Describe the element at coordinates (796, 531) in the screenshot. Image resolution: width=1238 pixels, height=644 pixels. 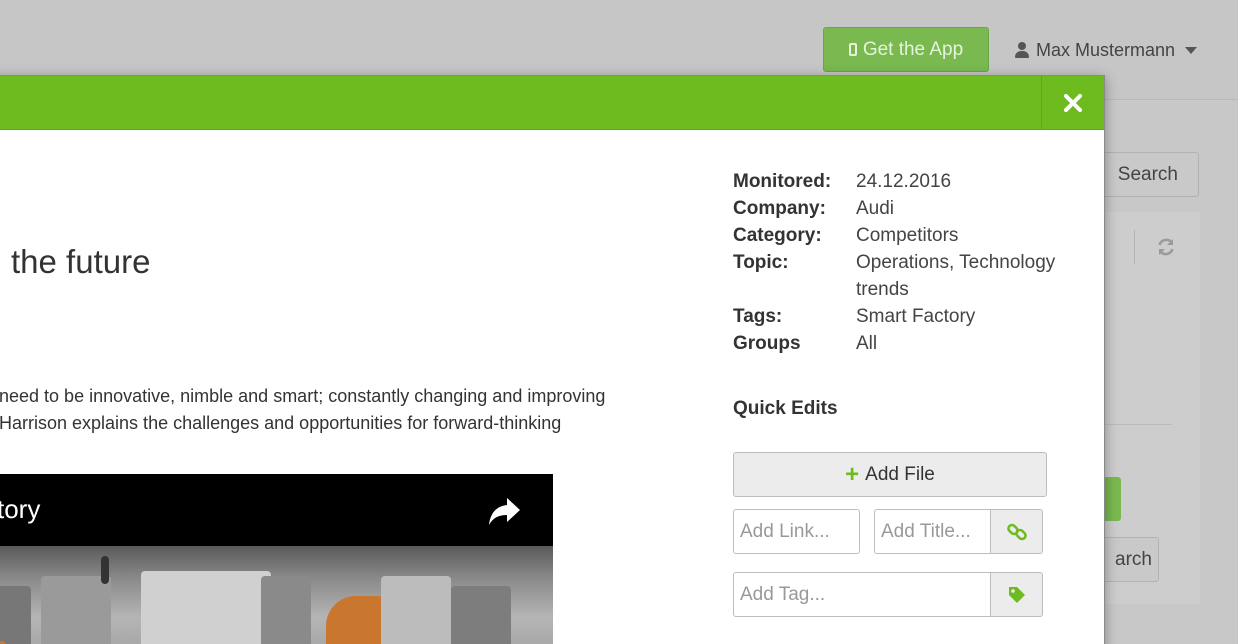
I see `add-link-input` at that location.